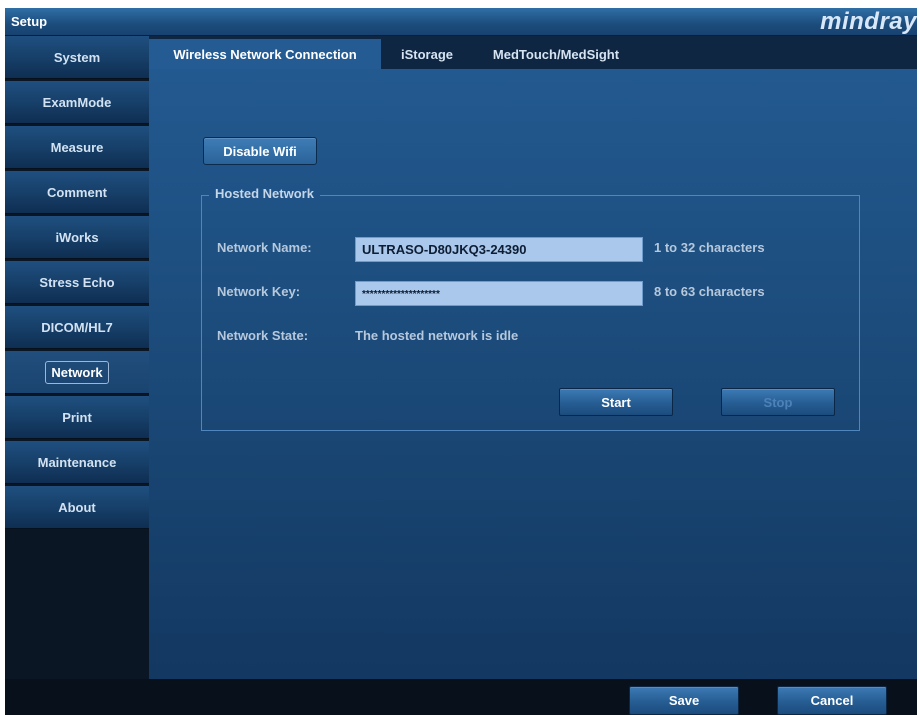 This screenshot has width=920, height=715. I want to click on tab-medtouch-medsight: MedTouch/MedSight, so click(556, 54).